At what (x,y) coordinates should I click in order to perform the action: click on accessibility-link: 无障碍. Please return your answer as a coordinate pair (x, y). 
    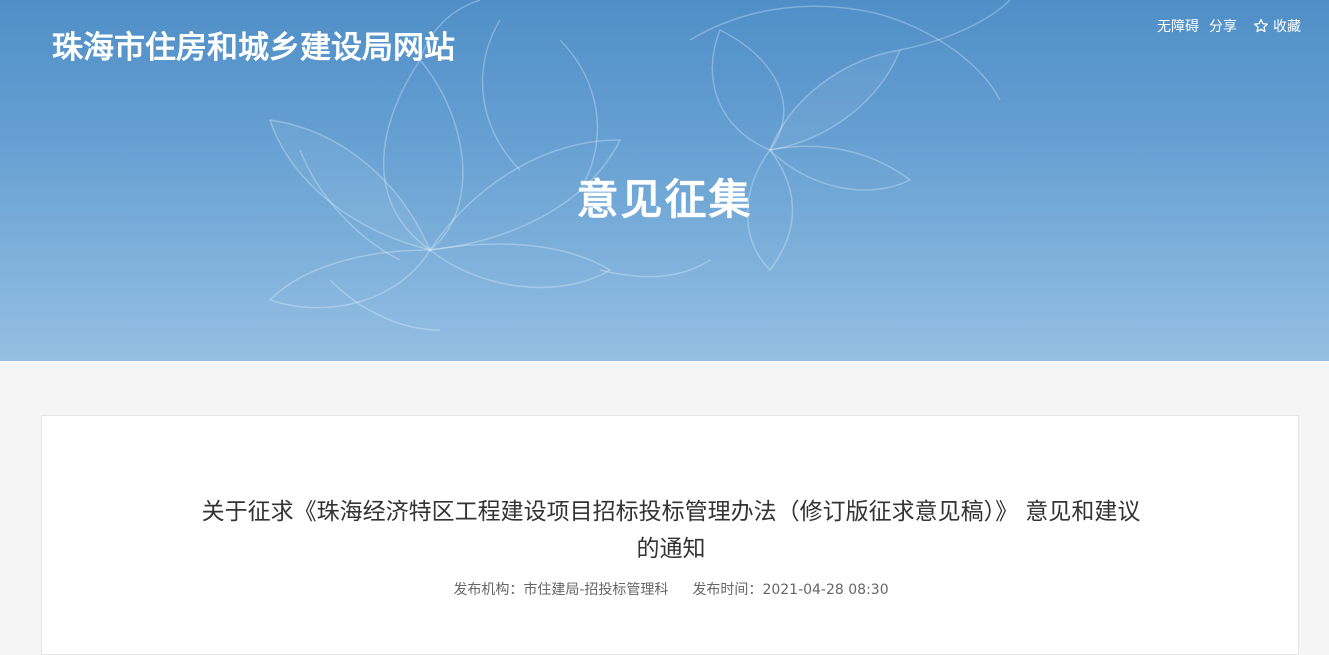
    Looking at the image, I should click on (1178, 26).